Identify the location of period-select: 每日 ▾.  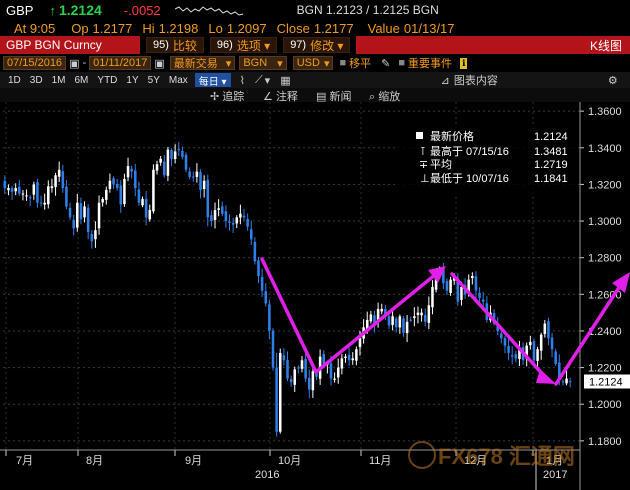
(212, 80).